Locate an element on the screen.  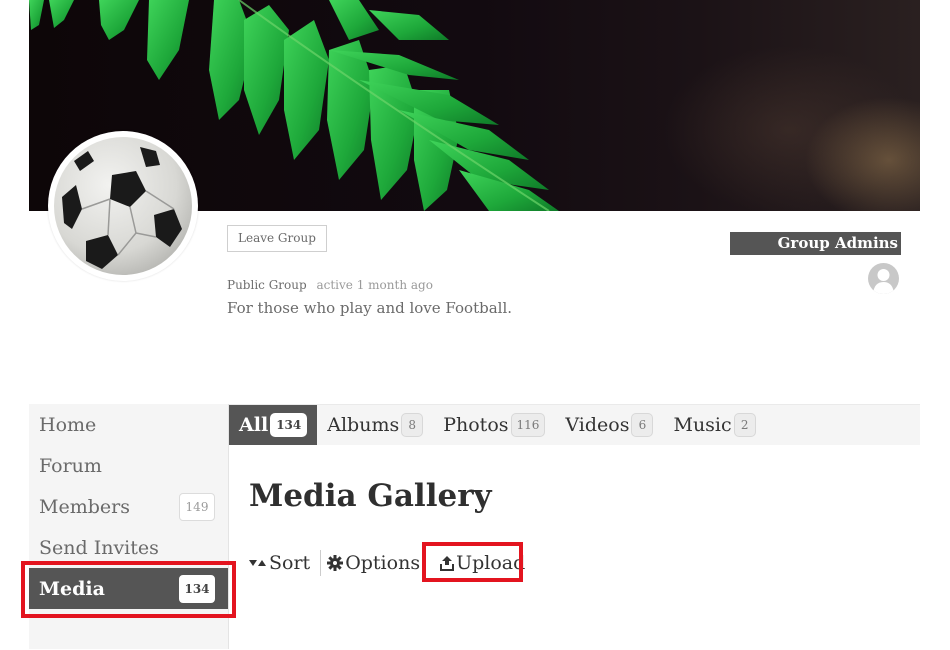
media-toolbar: Sort Options Upload is located at coordinates (387, 563).